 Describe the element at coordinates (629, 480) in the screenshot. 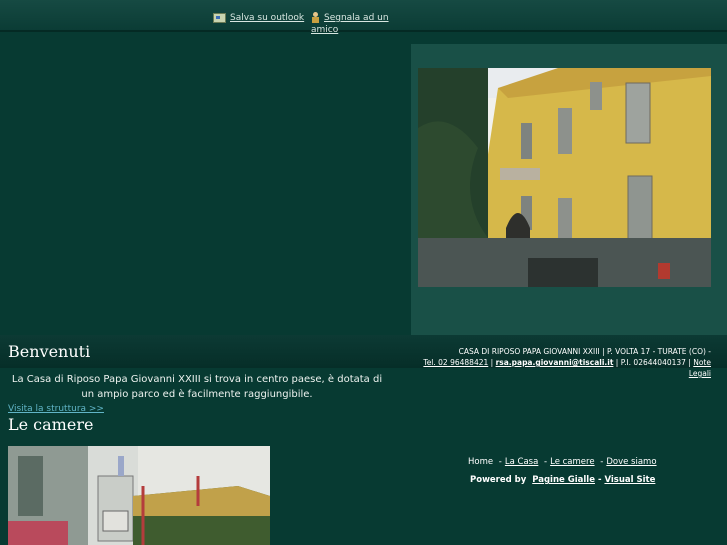

I see `visual-site-link: Visual Site` at that location.